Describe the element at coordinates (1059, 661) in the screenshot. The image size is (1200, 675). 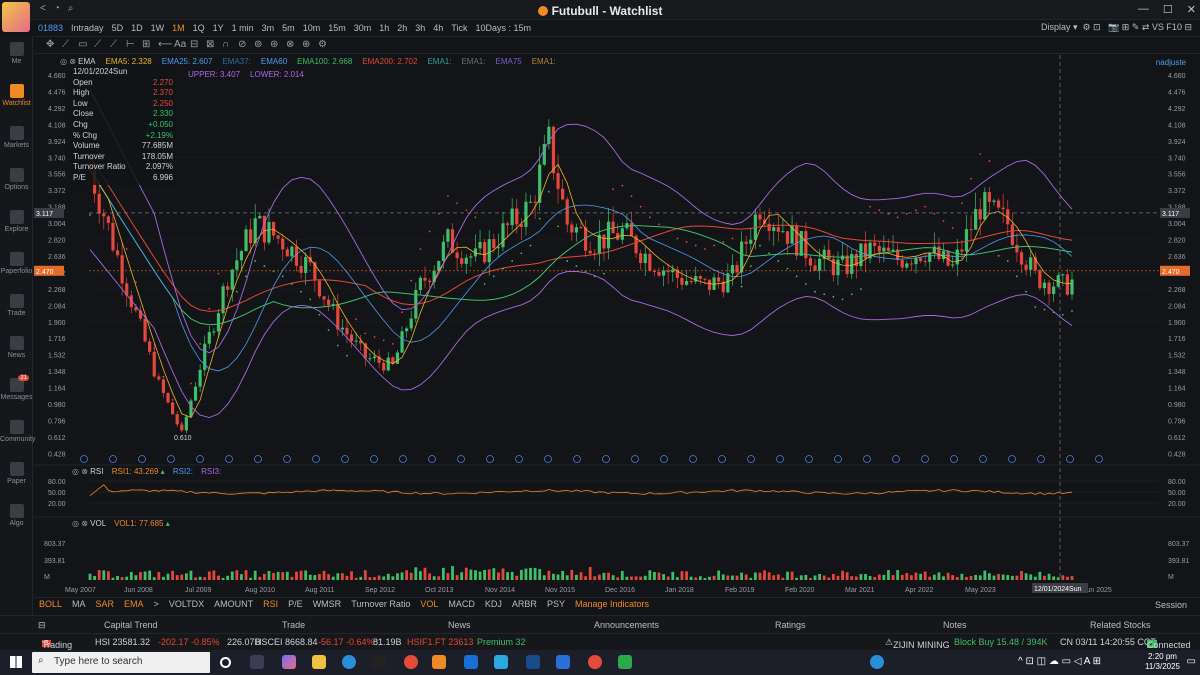
I see `tray-icons: ^ ⊡ ◫ ☁ ▭ ◁ A ⊞` at that location.